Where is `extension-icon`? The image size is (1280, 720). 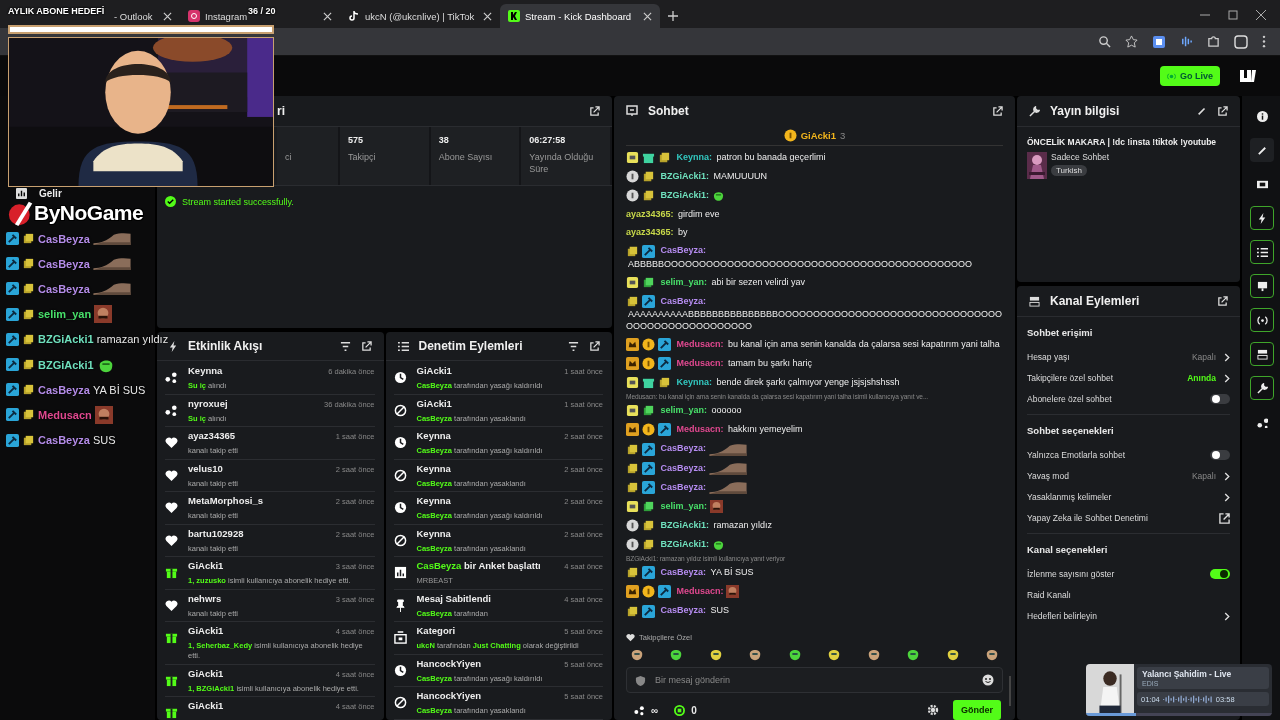 extension-icon is located at coordinates (1213, 41).